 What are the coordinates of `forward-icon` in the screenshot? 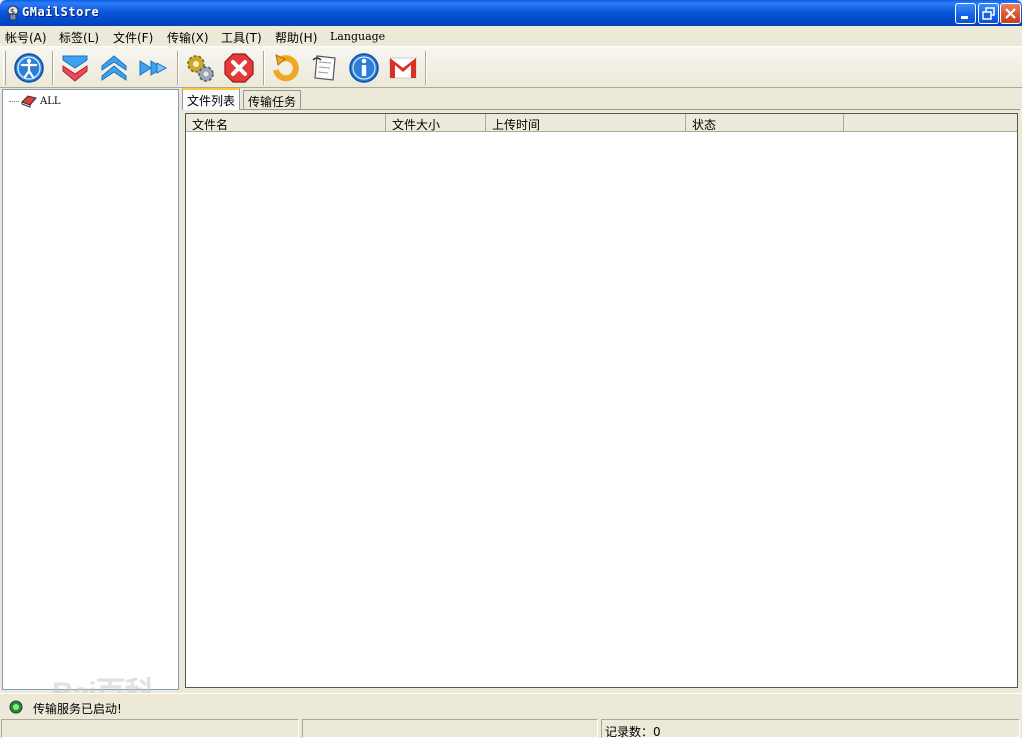 It's located at (153, 68).